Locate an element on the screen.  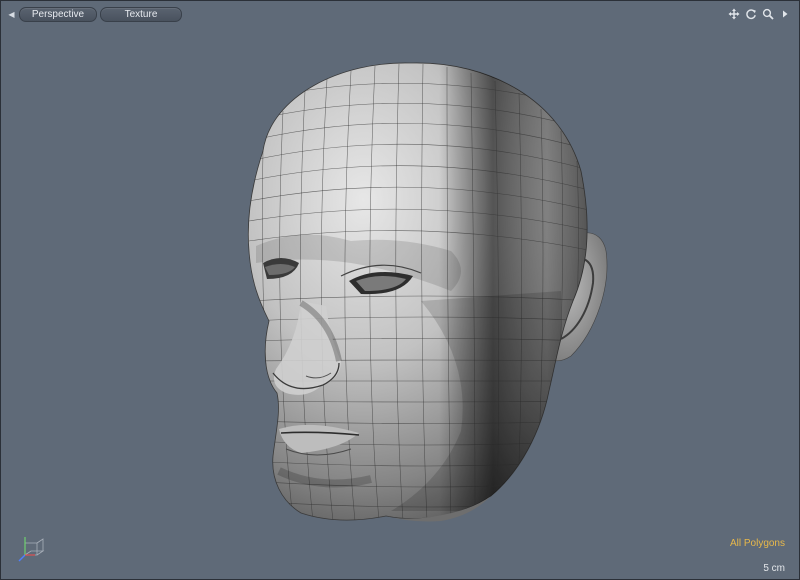
viewport-menu-arrow: ◀ is located at coordinates (11, 14).